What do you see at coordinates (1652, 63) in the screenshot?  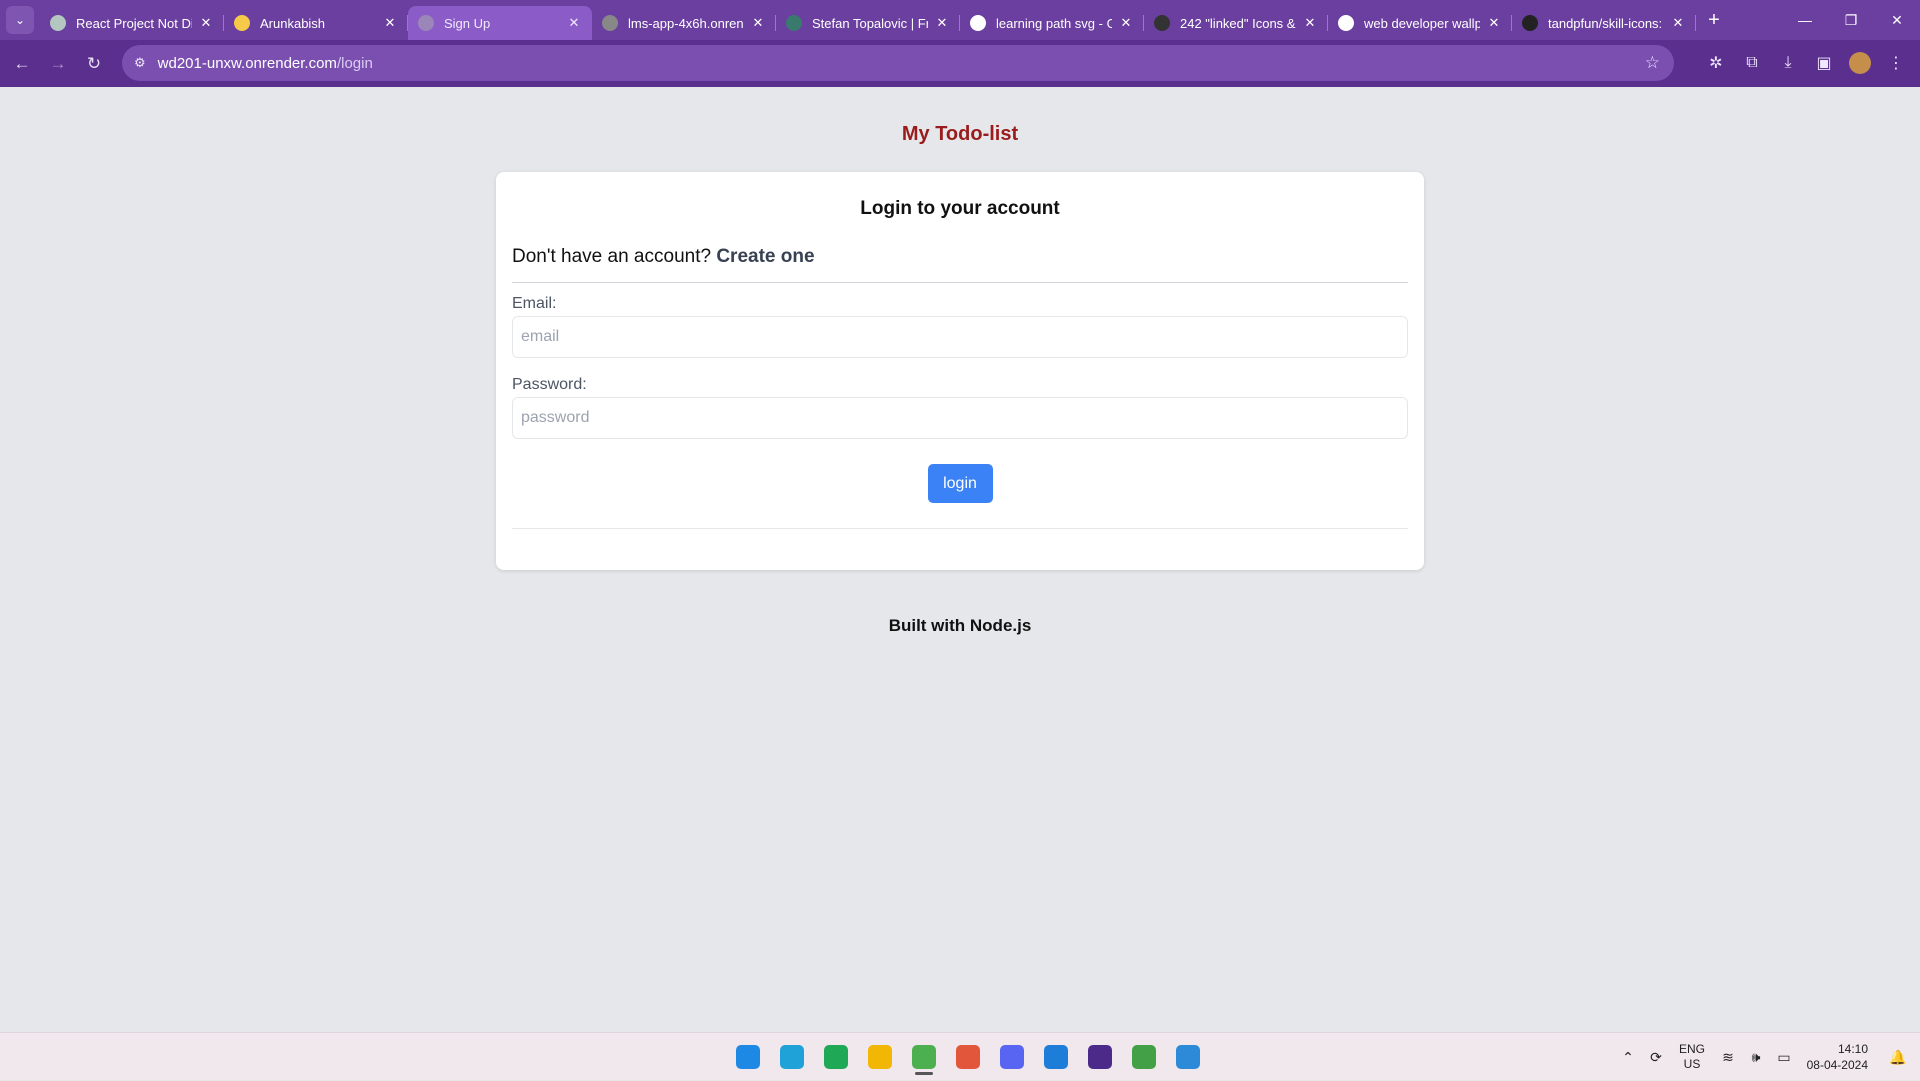 I see `bookmark-star-icon: ☆` at bounding box center [1652, 63].